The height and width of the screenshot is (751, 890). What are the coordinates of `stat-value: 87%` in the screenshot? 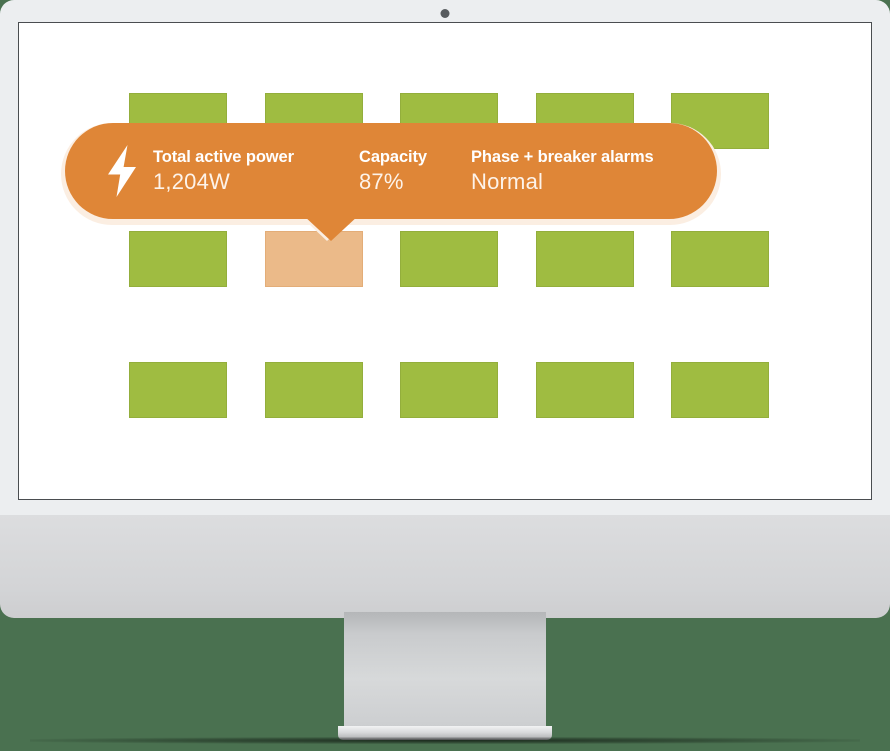 It's located at (381, 181).